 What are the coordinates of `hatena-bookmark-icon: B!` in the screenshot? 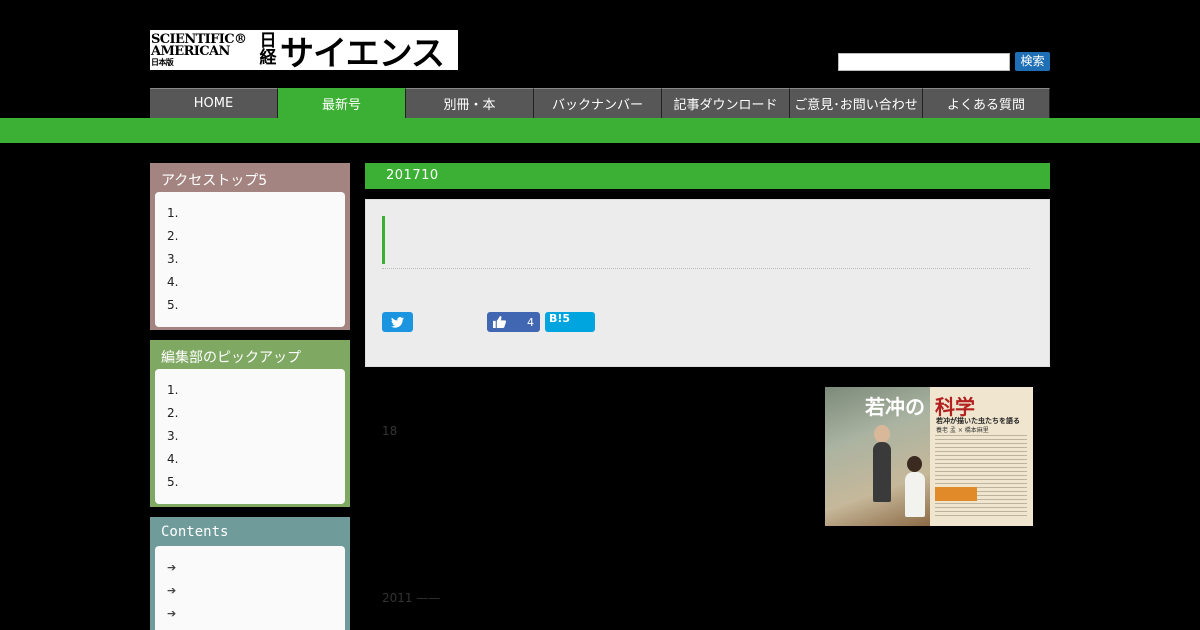 It's located at (556, 318).